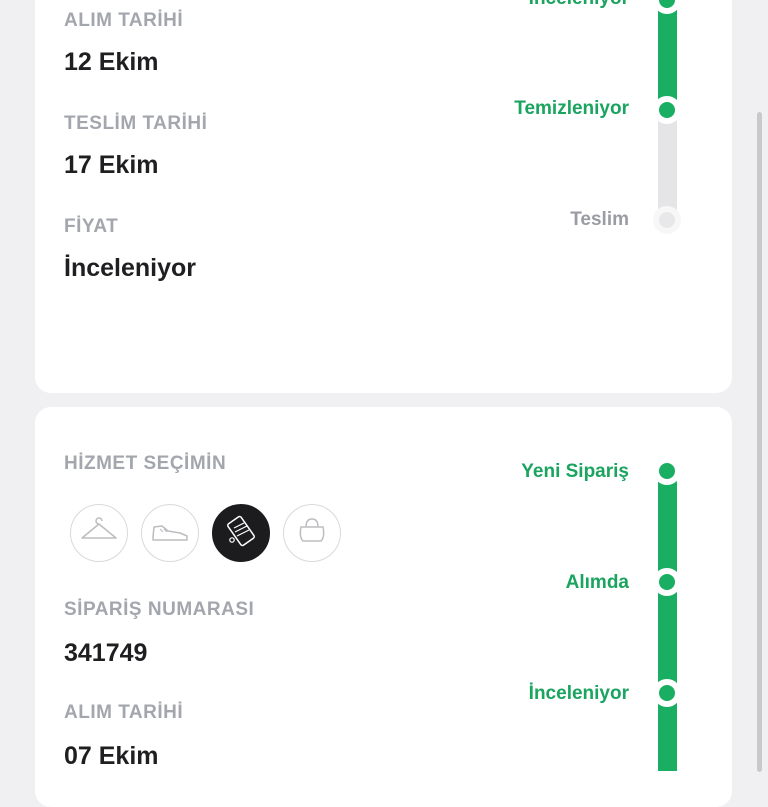 This screenshot has height=807, width=768. Describe the element at coordinates (667, 165) in the screenshot. I see `timeline-track-pending` at that location.